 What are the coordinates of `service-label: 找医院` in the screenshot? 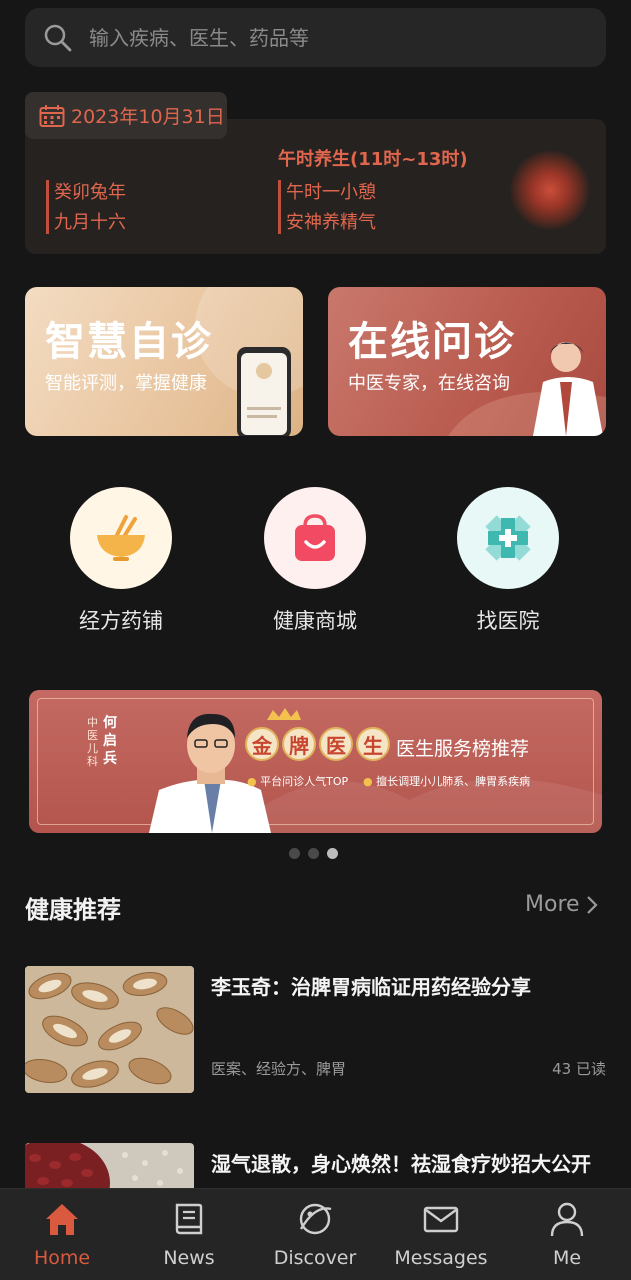 It's located at (508, 621).